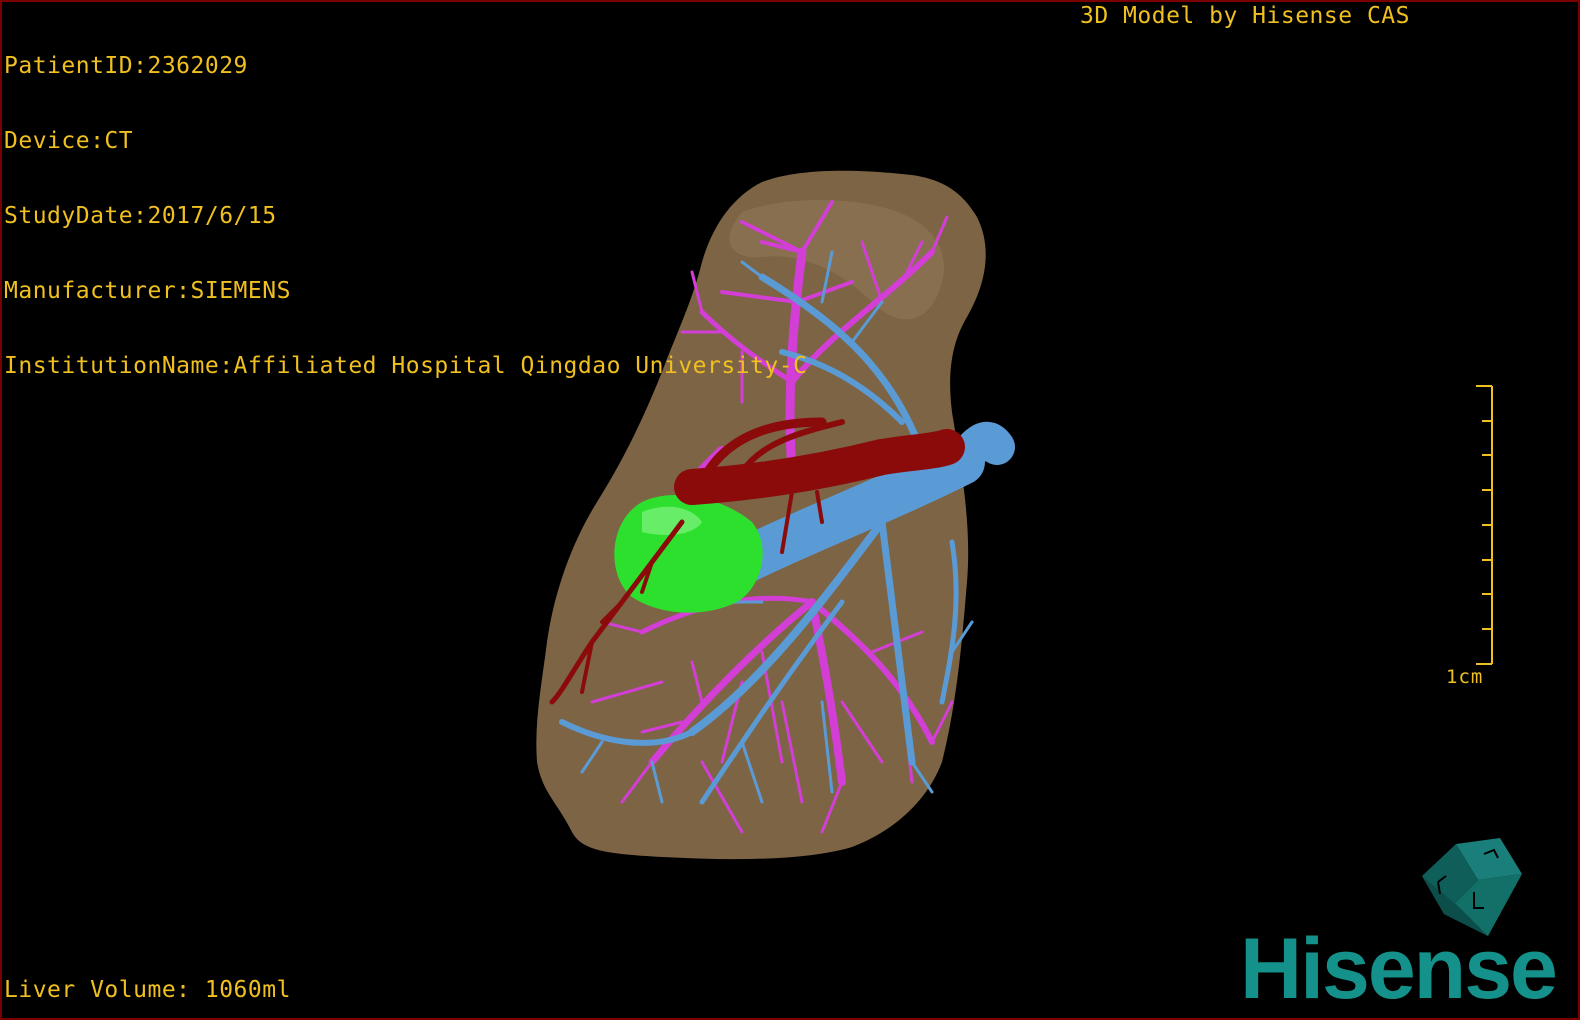 Image resolution: width=1580 pixels, height=1020 pixels. Describe the element at coordinates (69, 141) in the screenshot. I see `device-label: Device:CT` at that location.